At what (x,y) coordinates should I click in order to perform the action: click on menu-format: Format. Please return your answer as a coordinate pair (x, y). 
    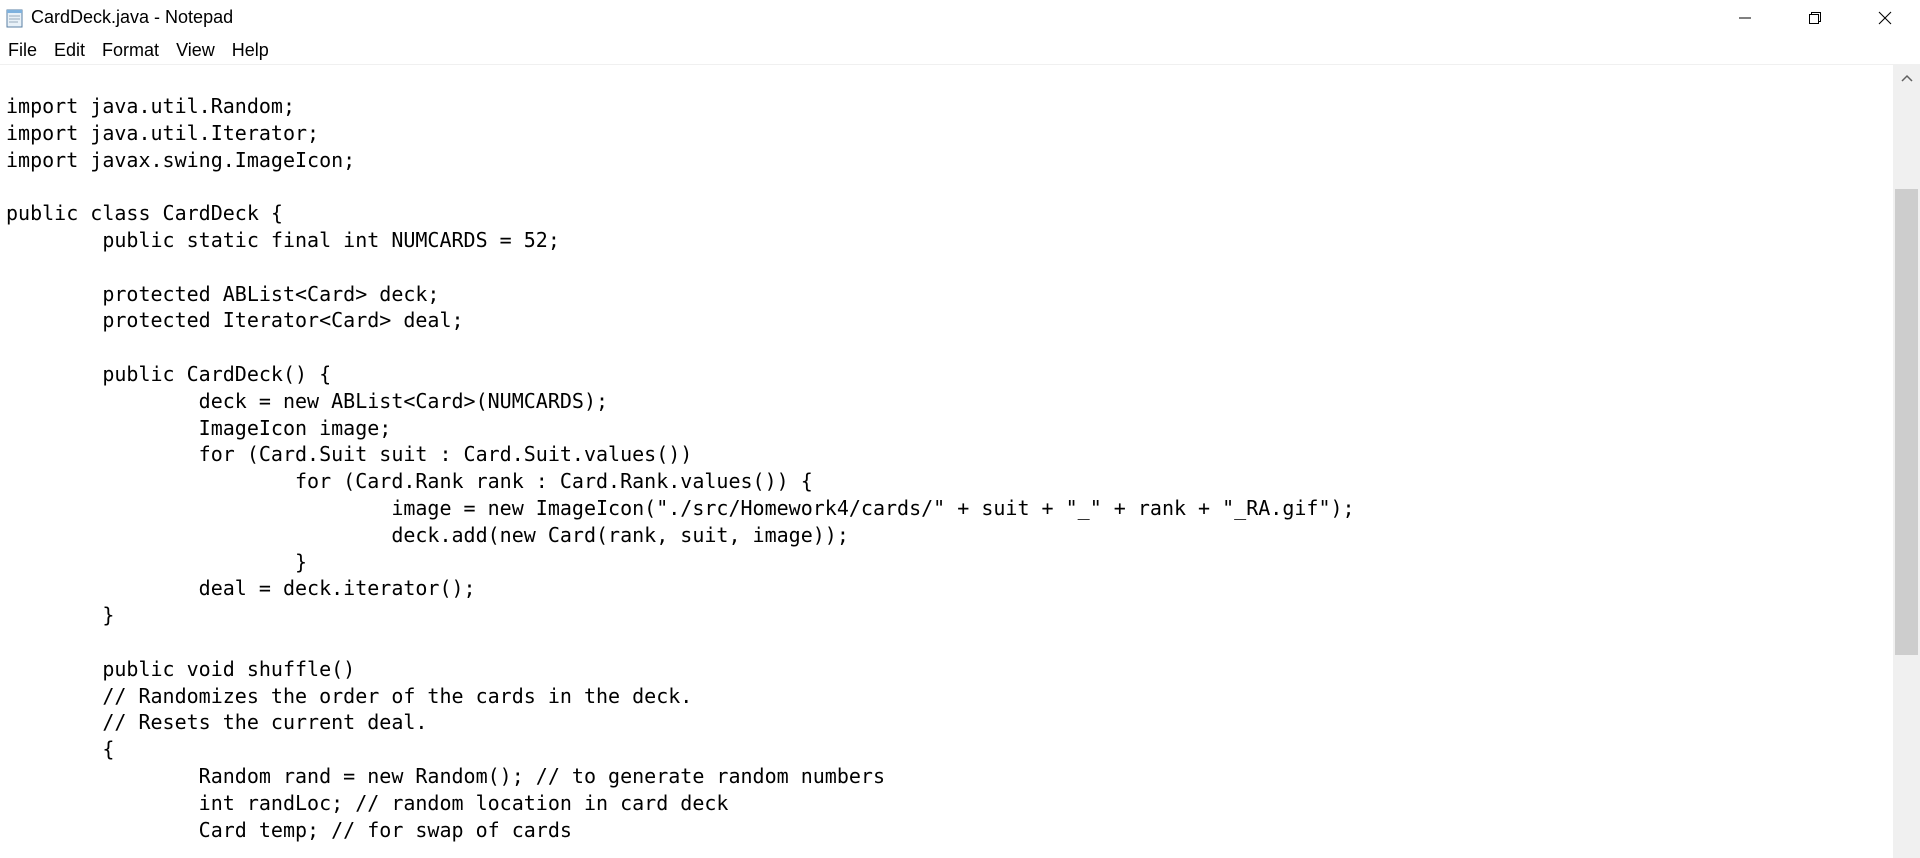
    Looking at the image, I should click on (131, 50).